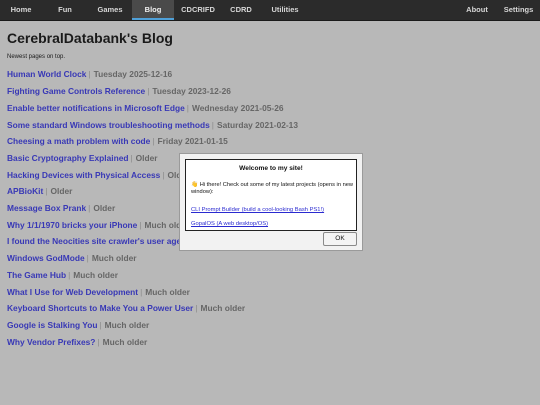 This screenshot has height=405, width=540. Describe the element at coordinates (153, 10) in the screenshot. I see `nav-blog: Blog` at that location.